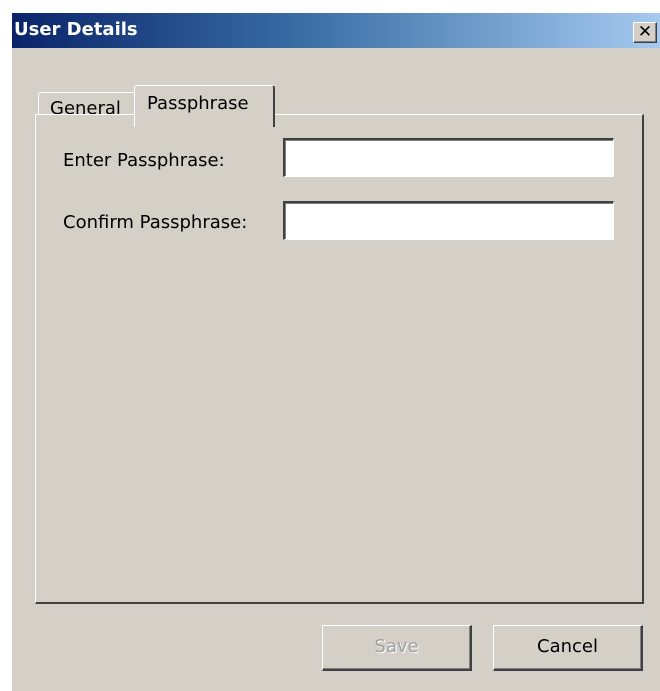 The width and height of the screenshot is (660, 691). I want to click on confirm-passphrase-label: Confirm Passphrase:, so click(155, 222).